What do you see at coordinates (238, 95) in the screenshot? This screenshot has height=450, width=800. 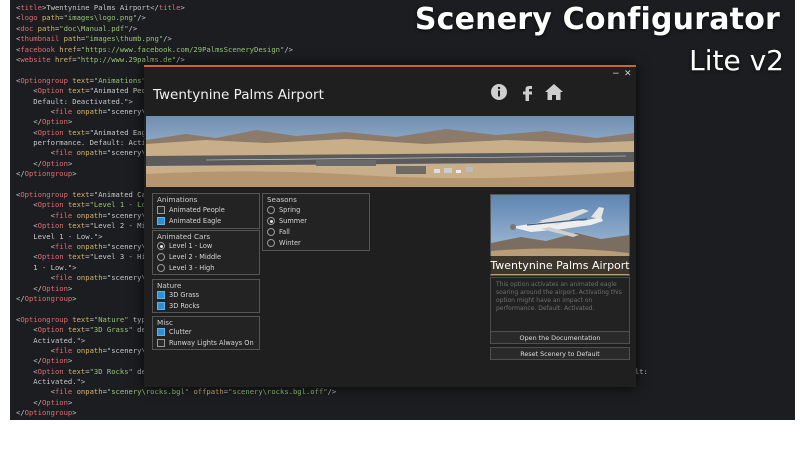 I see `window-title: Twentynine Palms Airport` at bounding box center [238, 95].